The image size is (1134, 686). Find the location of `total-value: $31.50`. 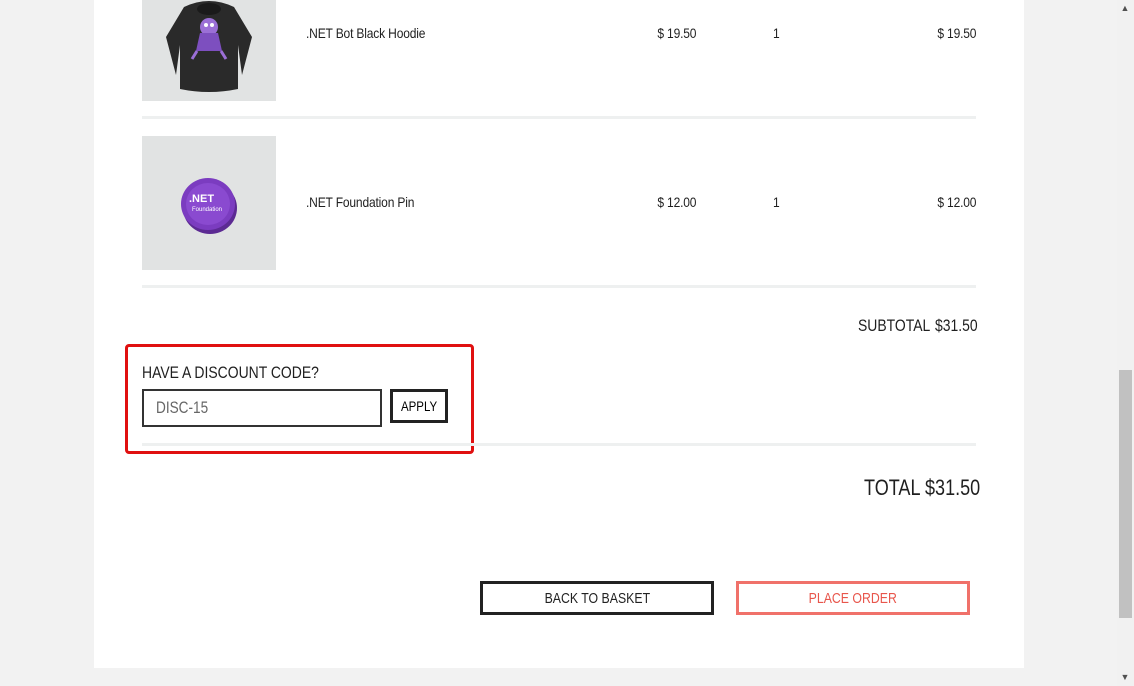

total-value: $31.50 is located at coordinates (953, 487).